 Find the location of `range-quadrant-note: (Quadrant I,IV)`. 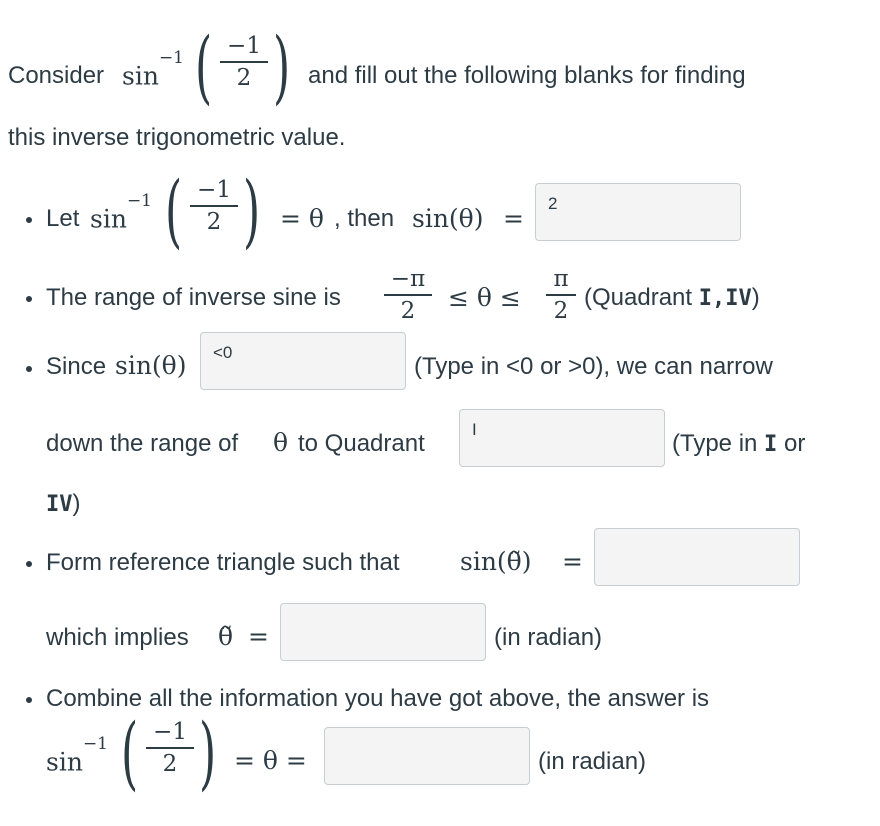

range-quadrant-note: (Quadrant I,IV) is located at coordinates (672, 297).